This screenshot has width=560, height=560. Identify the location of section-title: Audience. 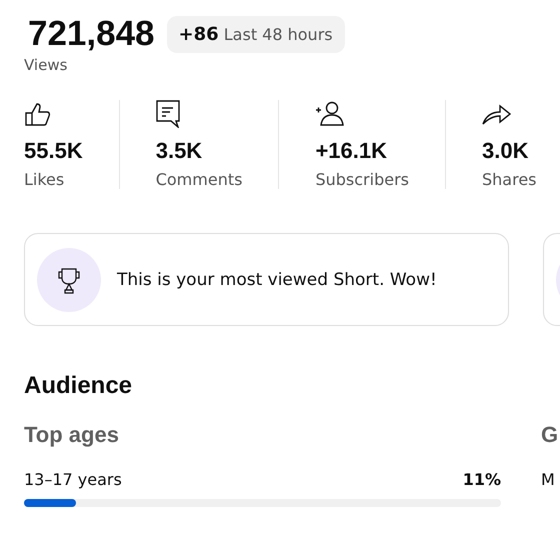
(79, 386).